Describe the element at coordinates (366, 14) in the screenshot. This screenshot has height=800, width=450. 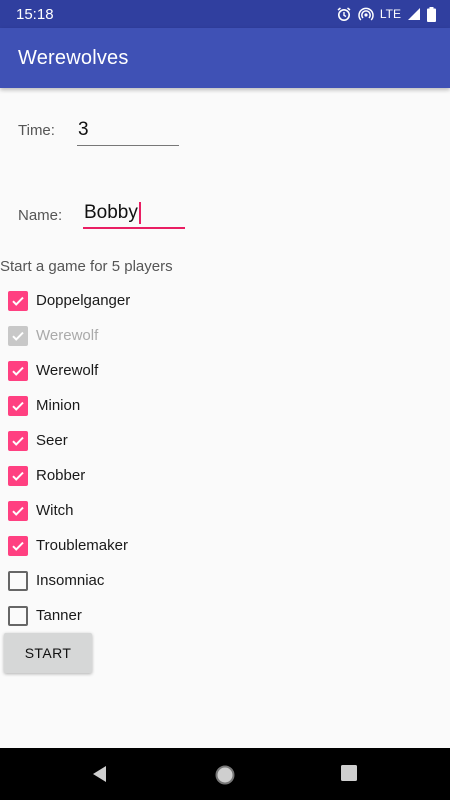
I see `hotspot-icon` at that location.